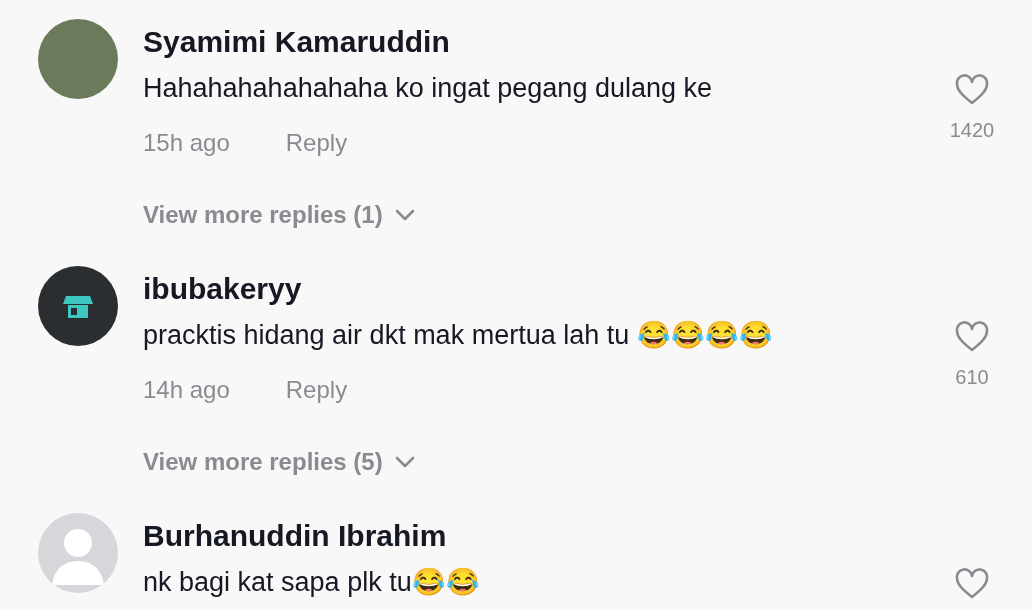 This screenshot has width=1032, height=610. Describe the element at coordinates (223, 289) in the screenshot. I see `username: ibubakeryy` at that location.